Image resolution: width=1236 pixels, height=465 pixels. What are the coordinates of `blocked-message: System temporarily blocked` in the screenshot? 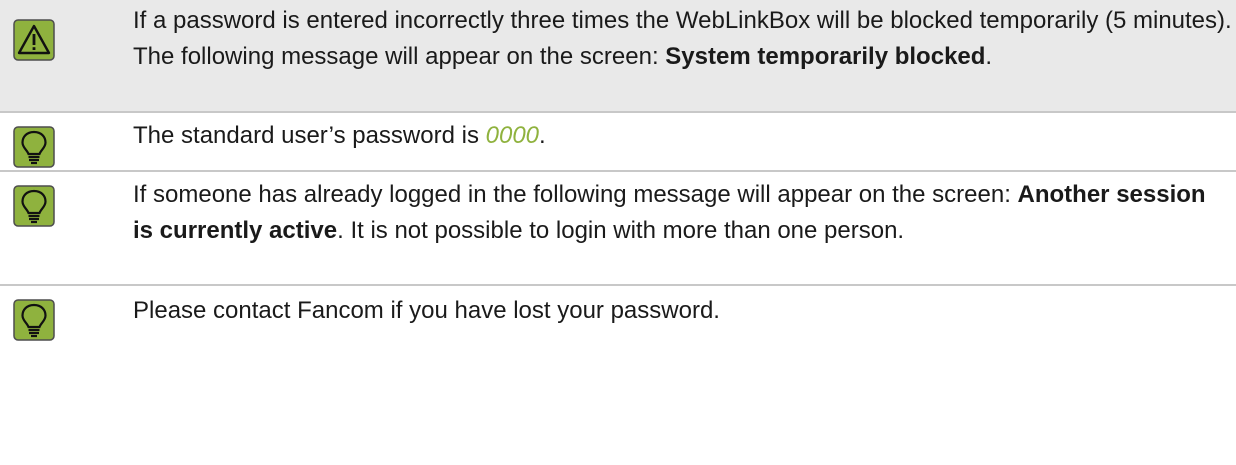 It's located at (825, 56).